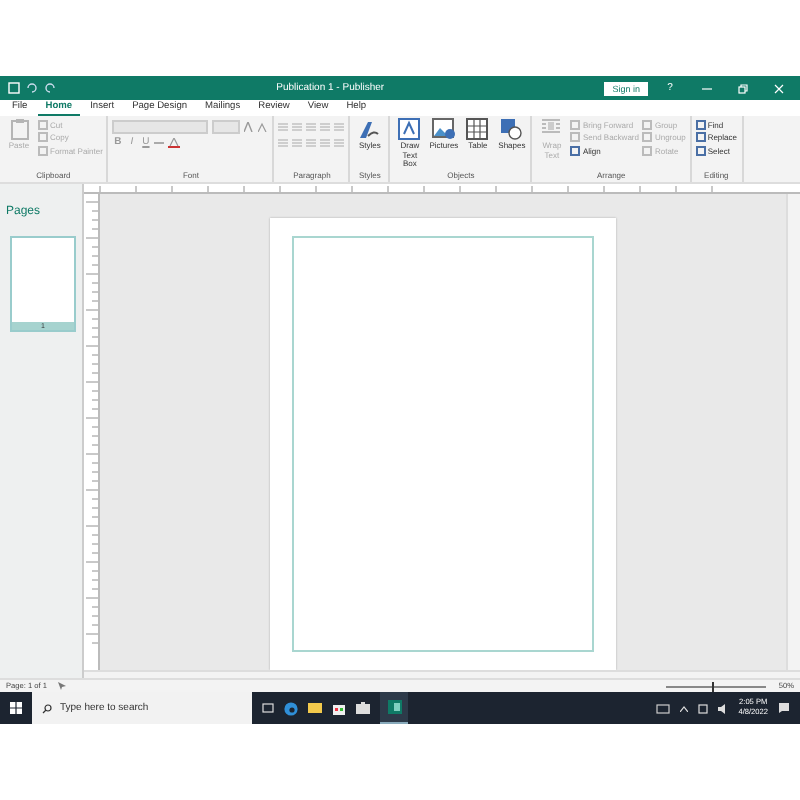 This screenshot has height=800, width=800. Describe the element at coordinates (369, 129) in the screenshot. I see `brush-icon` at that location.